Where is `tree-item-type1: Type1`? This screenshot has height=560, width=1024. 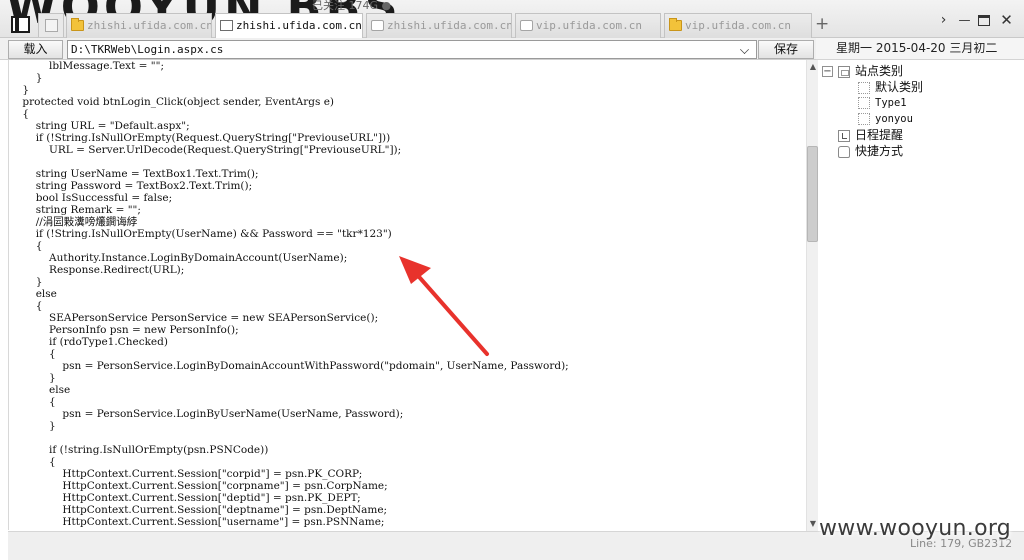
tree-item-type1: Type1 is located at coordinates (882, 103).